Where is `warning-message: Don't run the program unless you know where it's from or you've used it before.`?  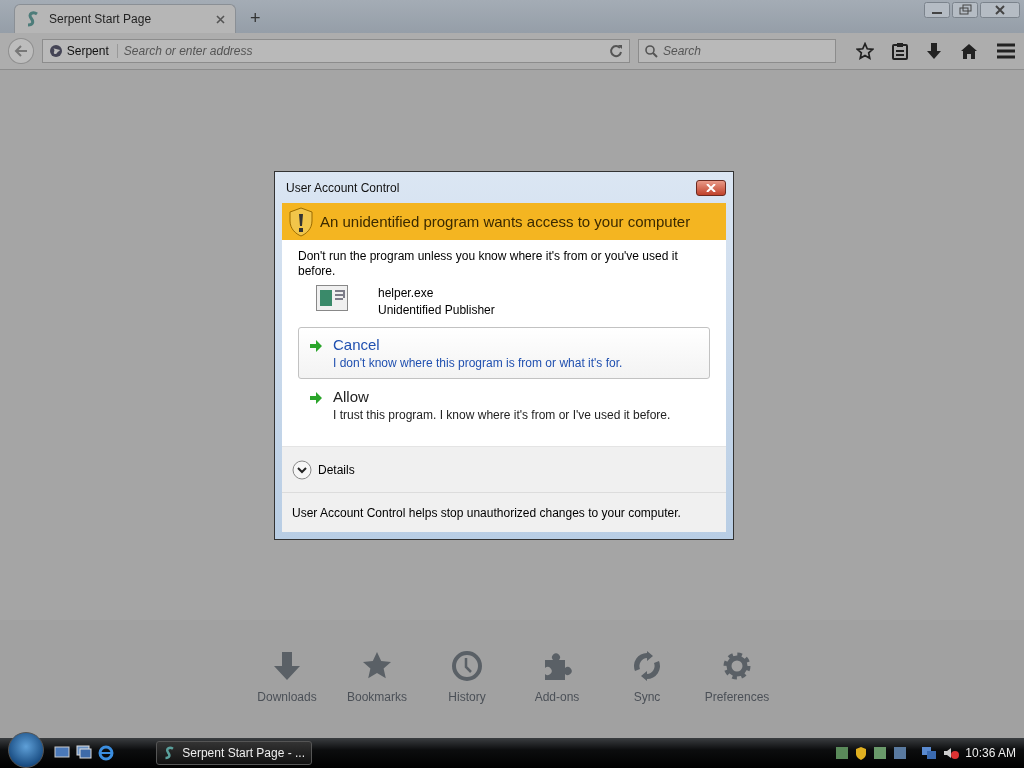 warning-message: Don't run the program unless you know where it's from or you've used it before. is located at coordinates (488, 263).